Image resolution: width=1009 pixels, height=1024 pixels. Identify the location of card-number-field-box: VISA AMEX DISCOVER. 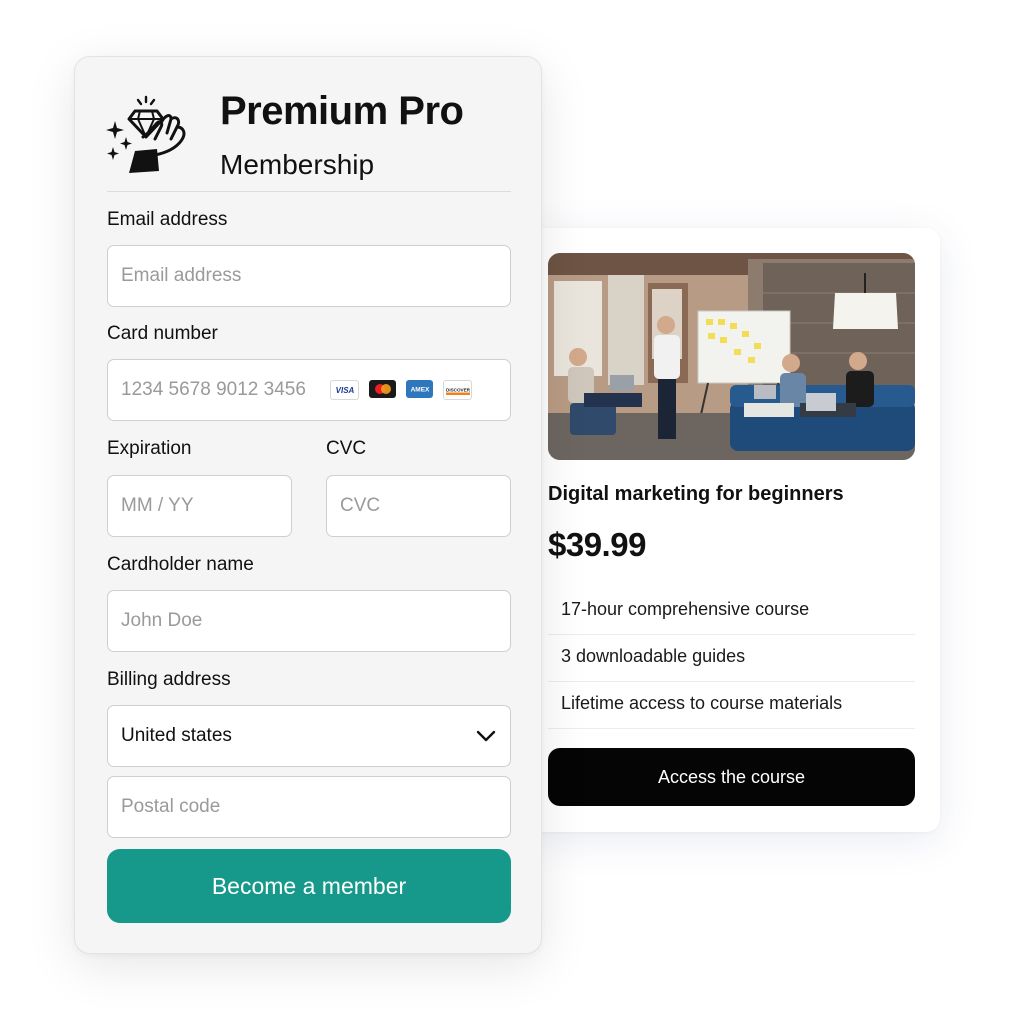
(309, 390).